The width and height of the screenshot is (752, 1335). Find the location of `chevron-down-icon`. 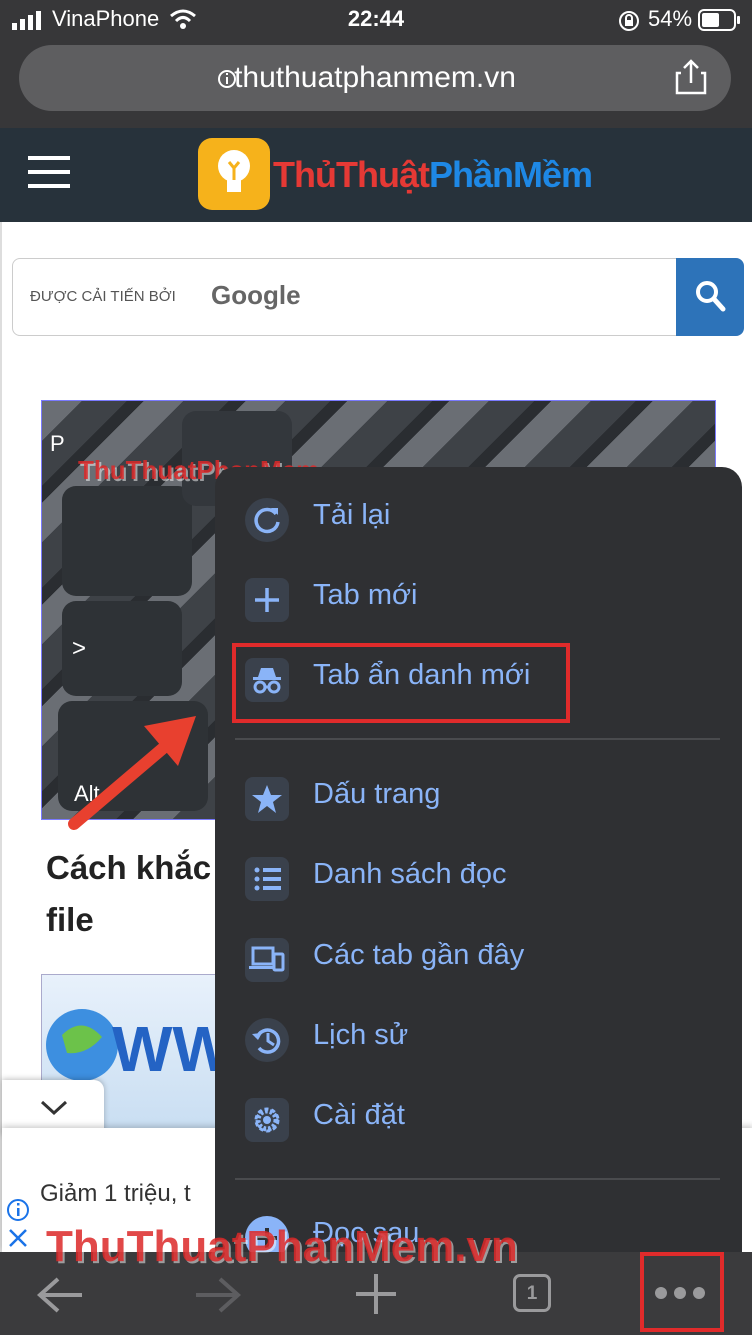

chevron-down-icon is located at coordinates (54, 1108).